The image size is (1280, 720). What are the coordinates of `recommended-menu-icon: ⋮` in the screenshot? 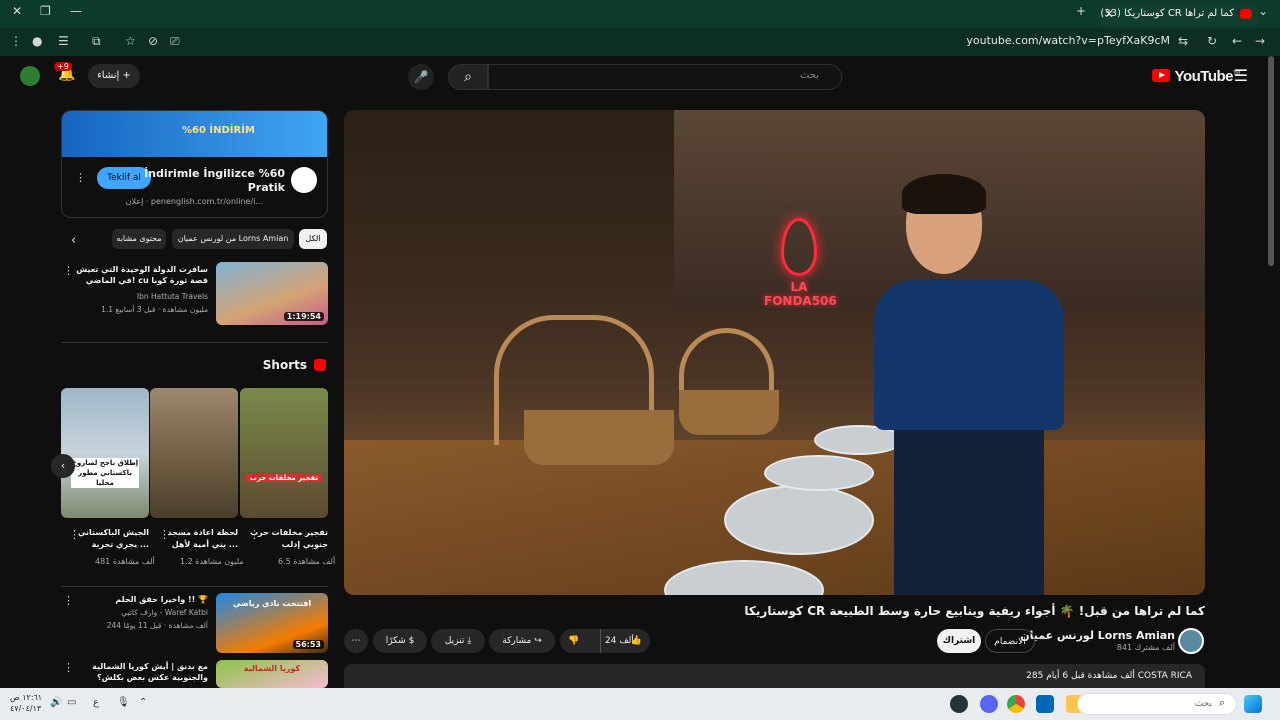 It's located at (68, 270).